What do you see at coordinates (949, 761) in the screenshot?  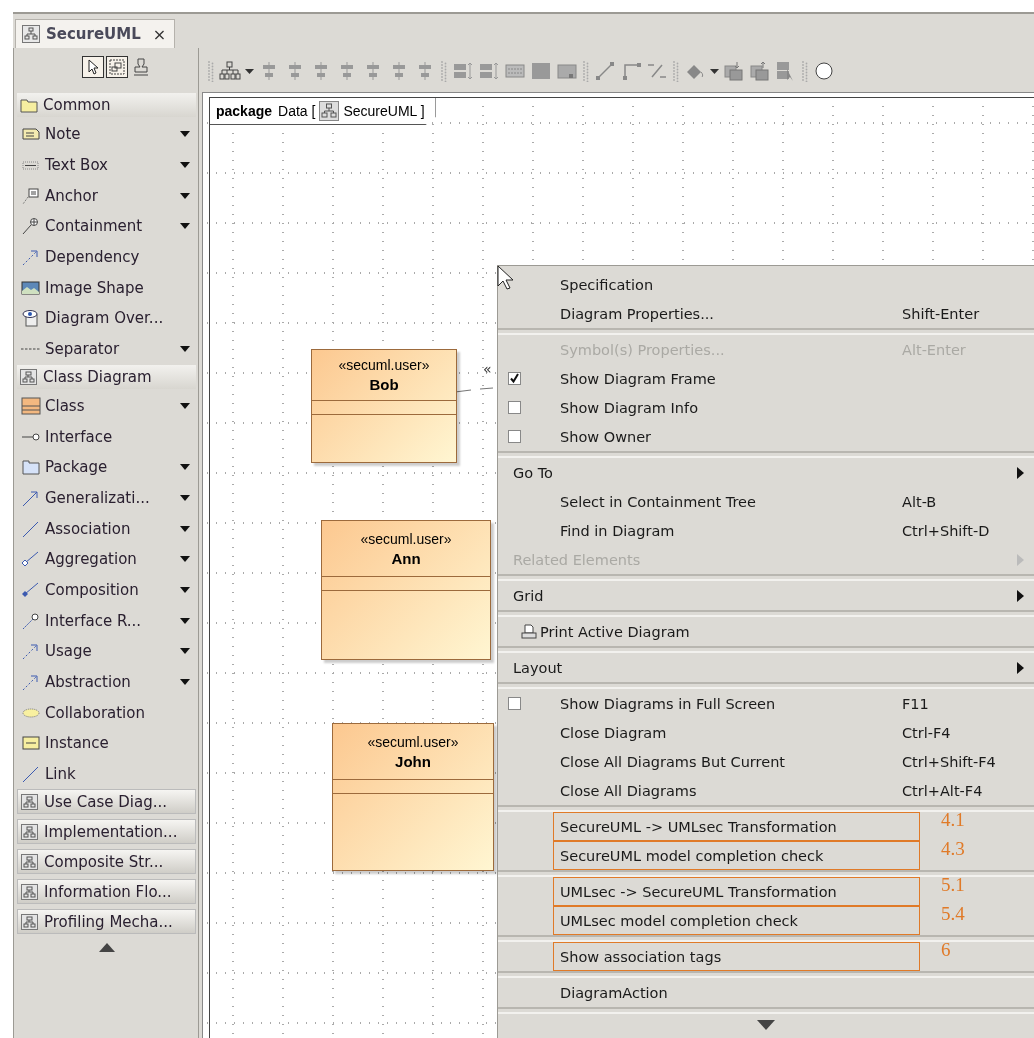 I see `shortcut-text: Ctrl+Shift-F4` at bounding box center [949, 761].